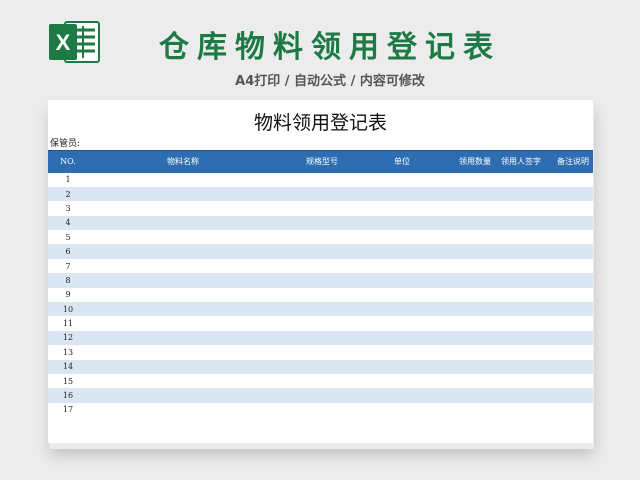  I want to click on cell-no: 9, so click(68, 295).